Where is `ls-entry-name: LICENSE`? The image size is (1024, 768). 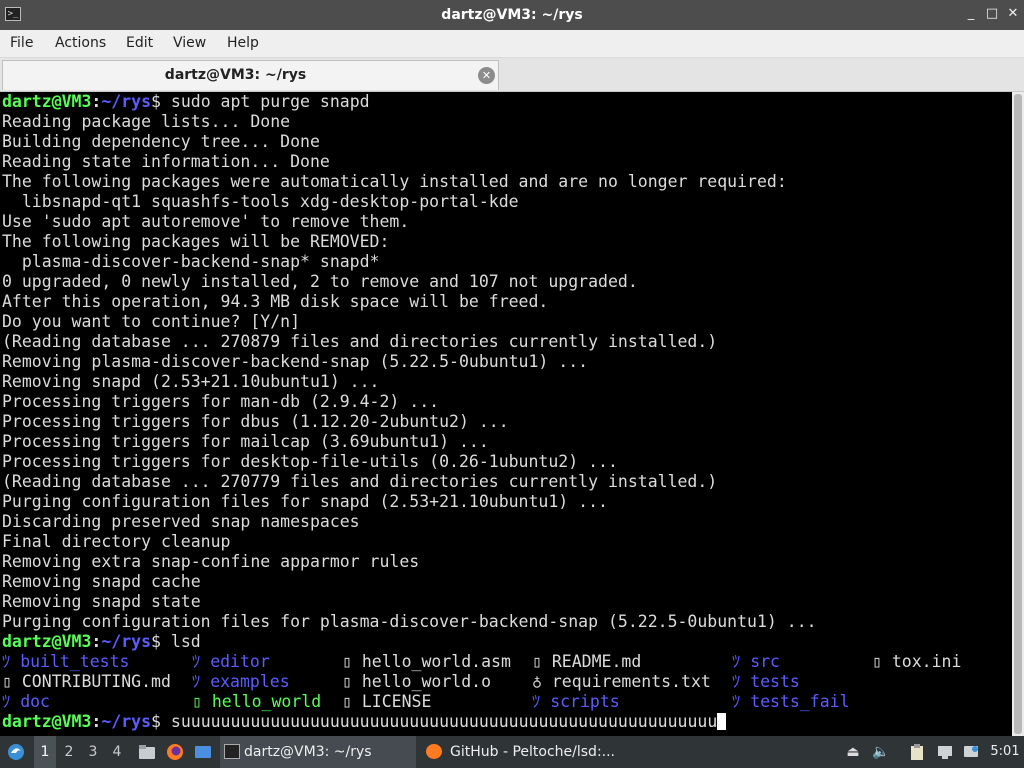 ls-entry-name: LICENSE is located at coordinates (396, 701).